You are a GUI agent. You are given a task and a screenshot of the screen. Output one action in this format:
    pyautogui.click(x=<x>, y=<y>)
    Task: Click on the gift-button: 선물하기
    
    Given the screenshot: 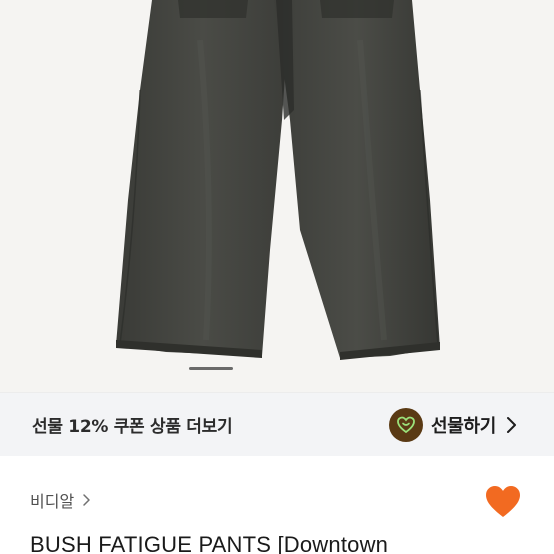 What is the action you would take?
    pyautogui.click(x=453, y=424)
    